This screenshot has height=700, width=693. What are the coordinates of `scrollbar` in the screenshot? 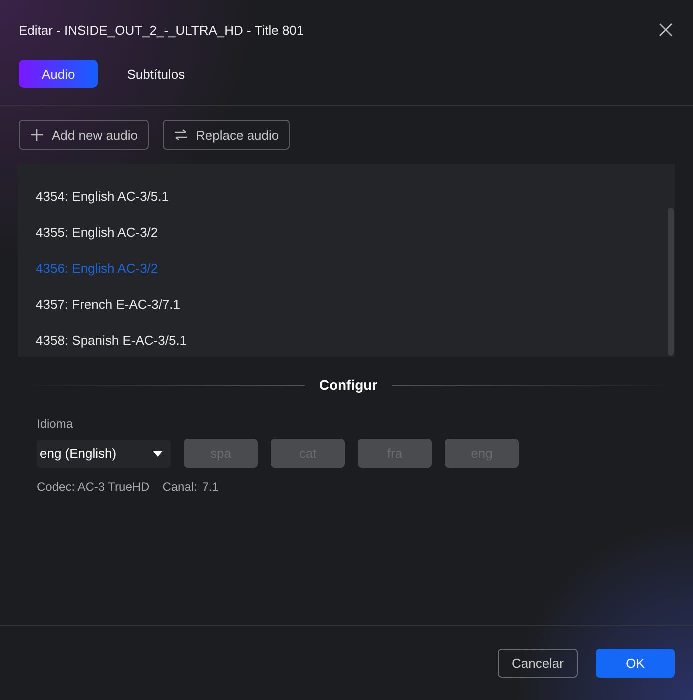 It's located at (671, 282).